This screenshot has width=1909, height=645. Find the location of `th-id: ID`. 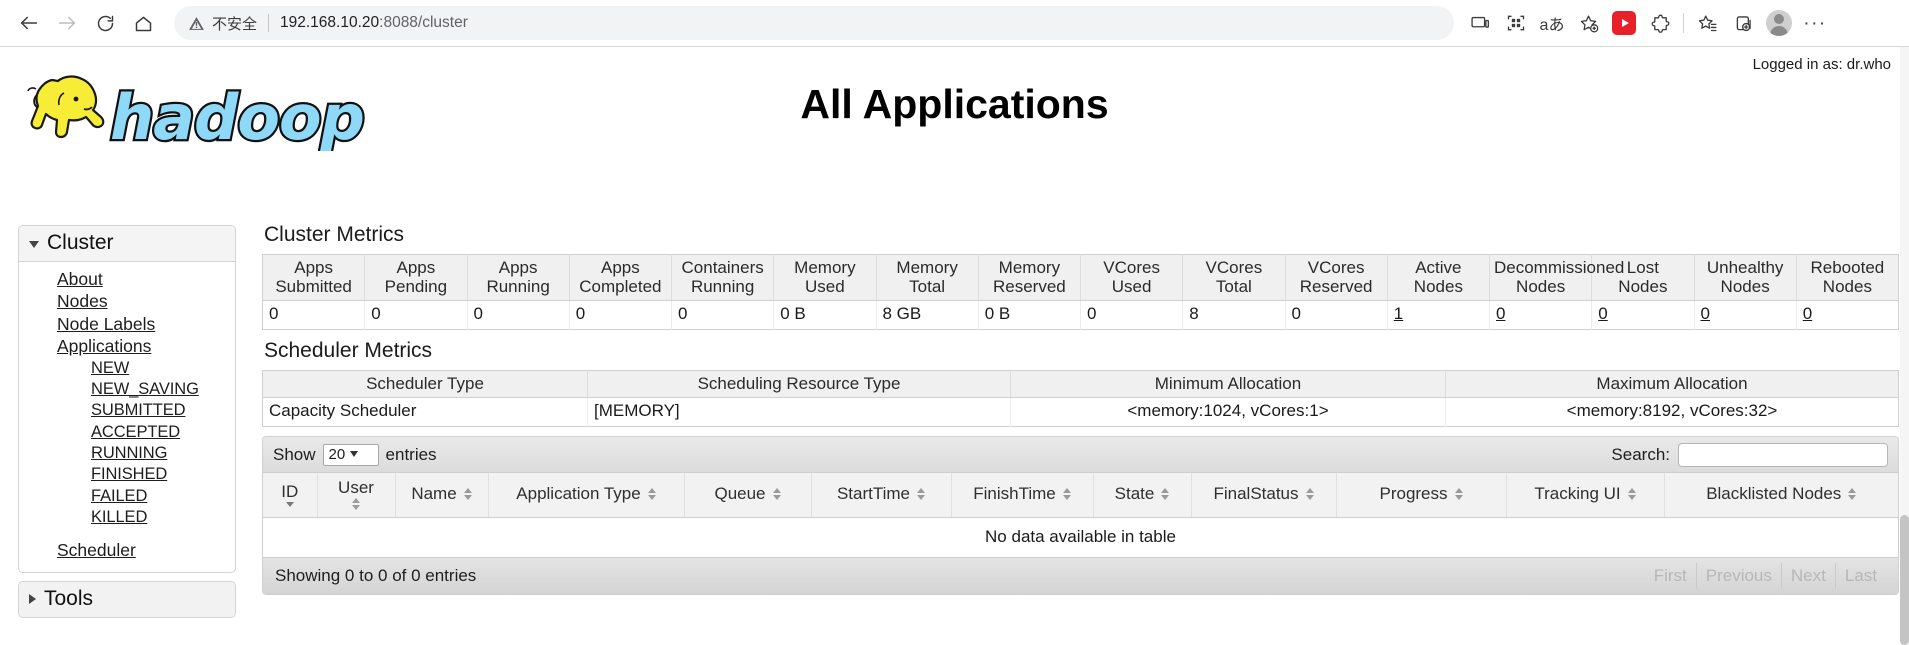

th-id: ID is located at coordinates (290, 496).